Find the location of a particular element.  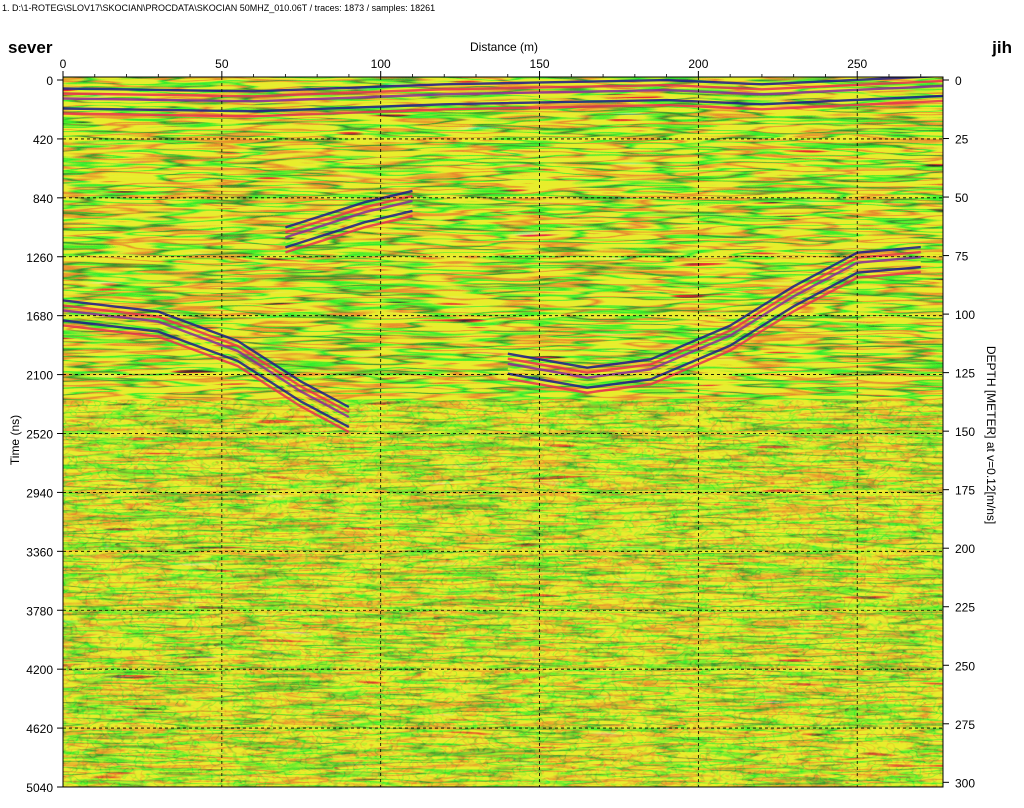

y2-tick-label: 50 is located at coordinates (962, 198).